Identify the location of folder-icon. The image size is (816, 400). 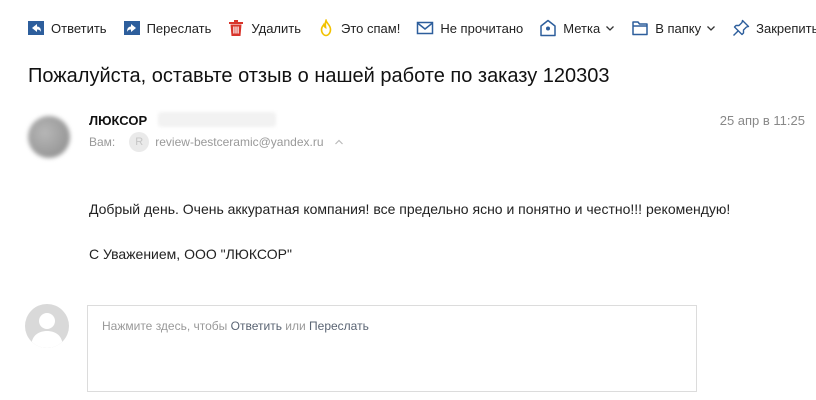
(640, 28).